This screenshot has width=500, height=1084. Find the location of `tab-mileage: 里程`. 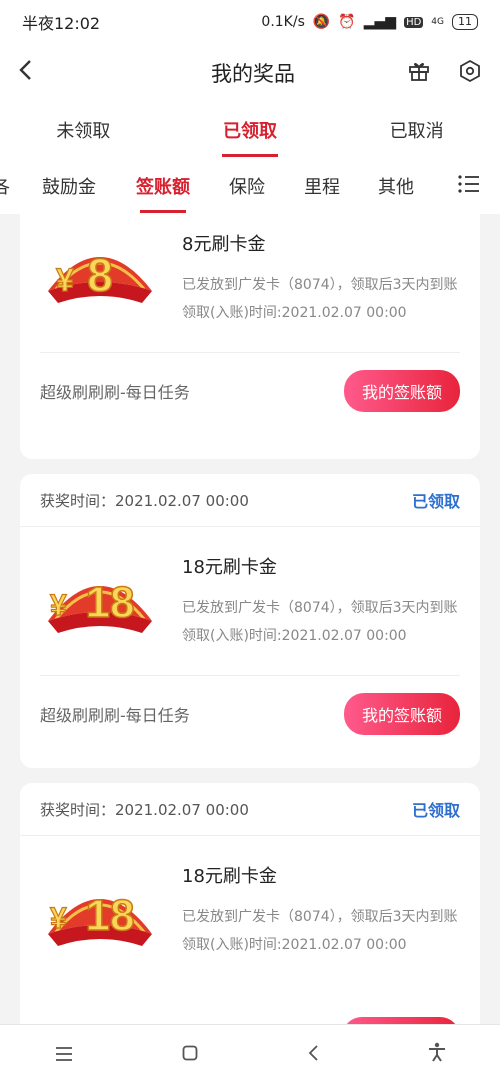

tab-mileage: 里程 is located at coordinates (322, 186).